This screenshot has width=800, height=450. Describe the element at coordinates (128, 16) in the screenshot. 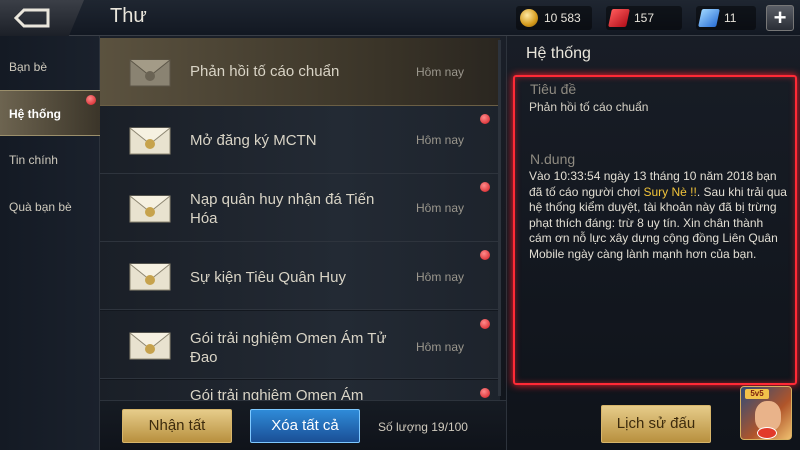

I see `page-title: Thư` at that location.